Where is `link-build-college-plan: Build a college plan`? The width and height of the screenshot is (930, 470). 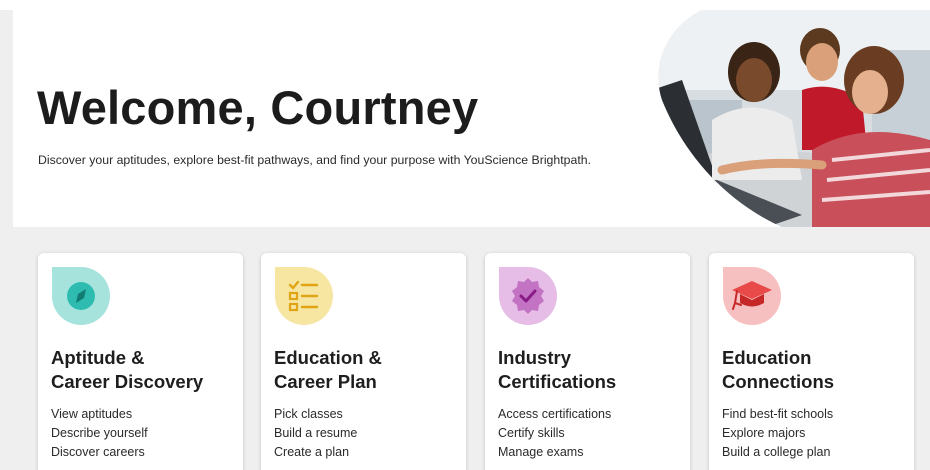 link-build-college-plan: Build a college plan is located at coordinates (777, 452).